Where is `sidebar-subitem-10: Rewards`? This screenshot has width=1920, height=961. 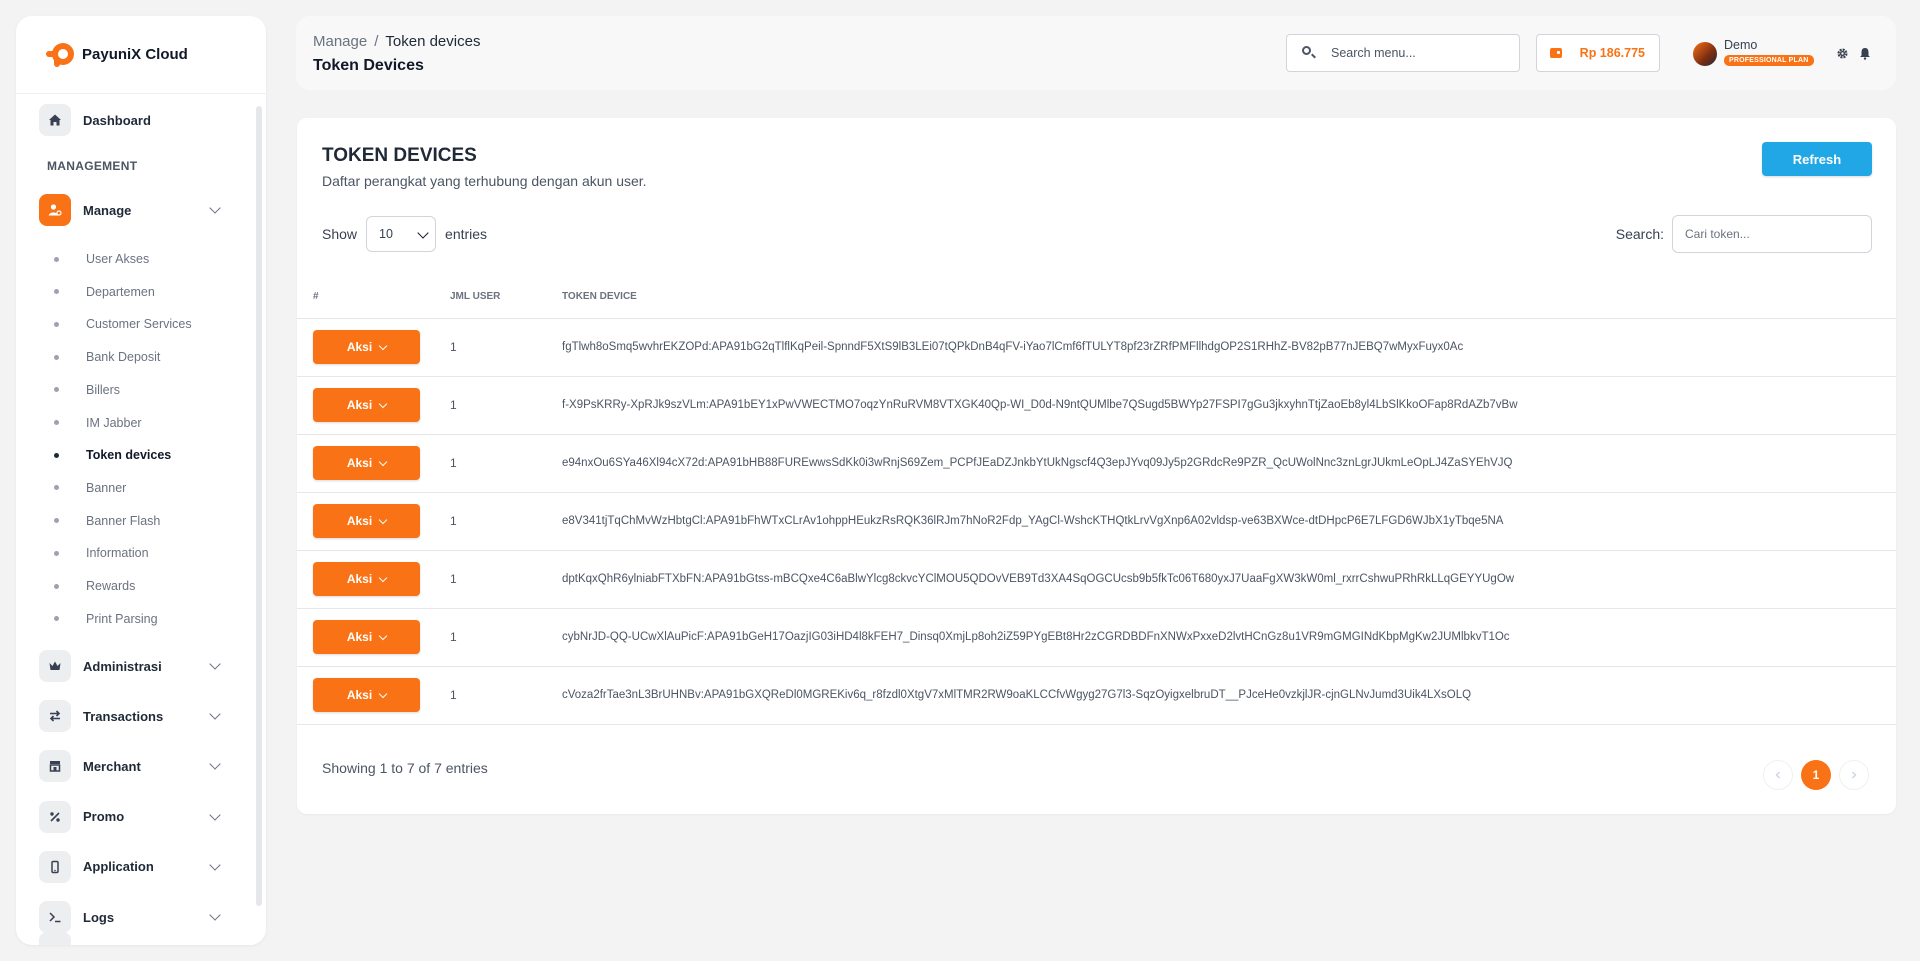
sidebar-subitem-10: Rewards is located at coordinates (94, 586).